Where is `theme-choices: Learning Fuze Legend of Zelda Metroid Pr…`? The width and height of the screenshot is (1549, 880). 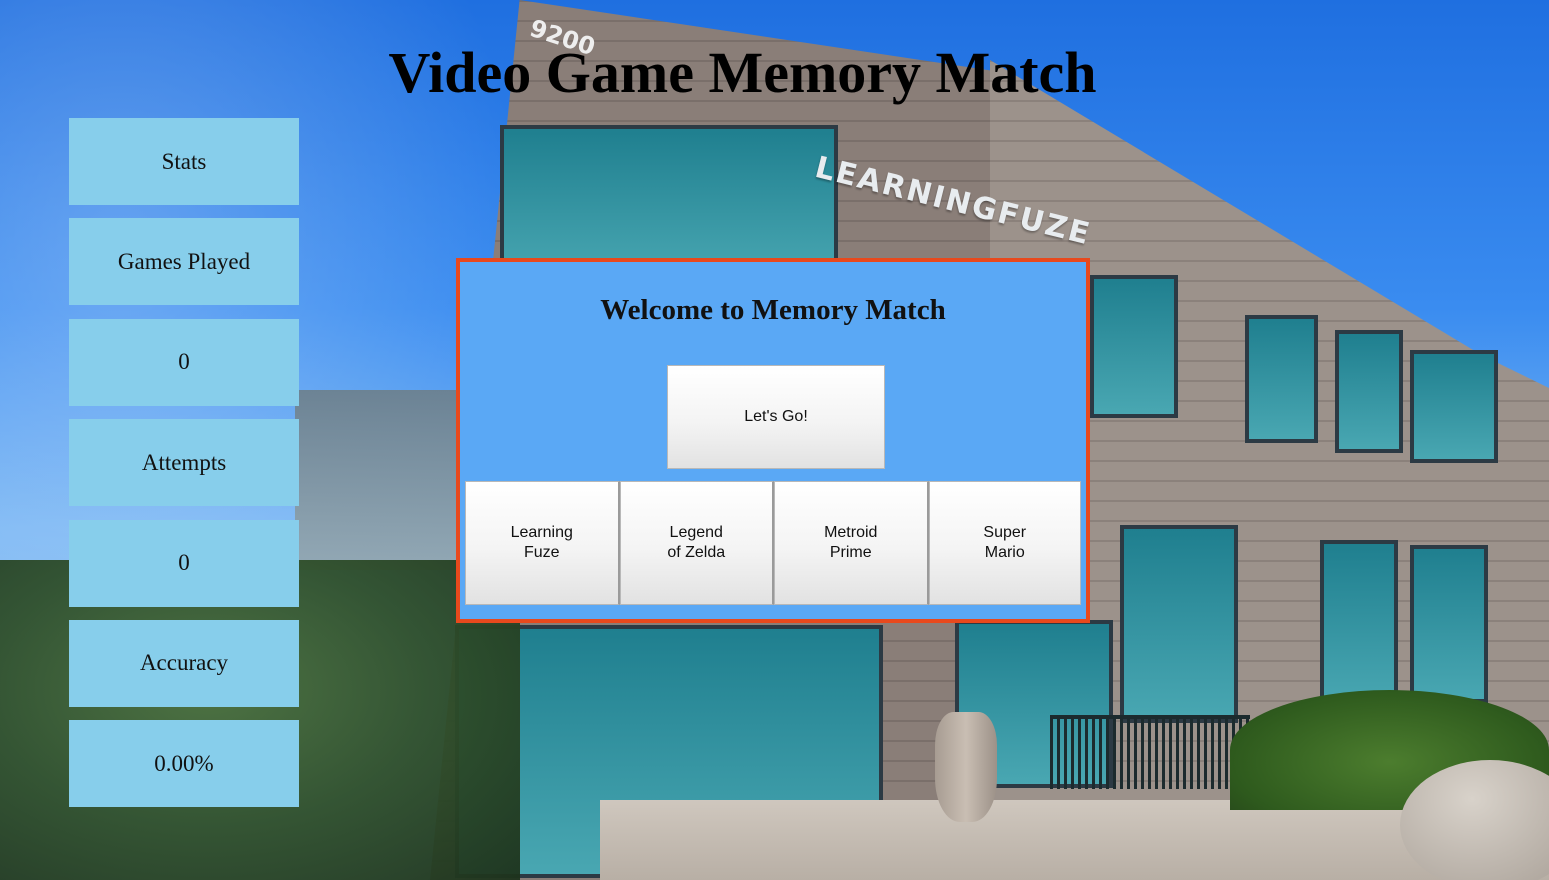 theme-choices: Learning Fuze Legend of Zelda Metroid Pr… is located at coordinates (773, 543).